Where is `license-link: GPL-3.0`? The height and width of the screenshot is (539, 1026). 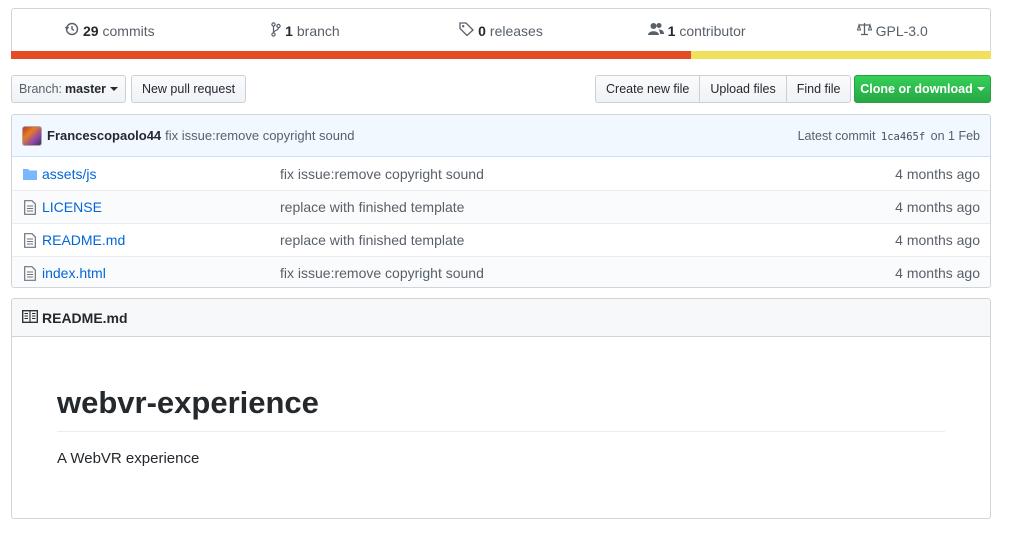 license-link: GPL-3.0 is located at coordinates (892, 30).